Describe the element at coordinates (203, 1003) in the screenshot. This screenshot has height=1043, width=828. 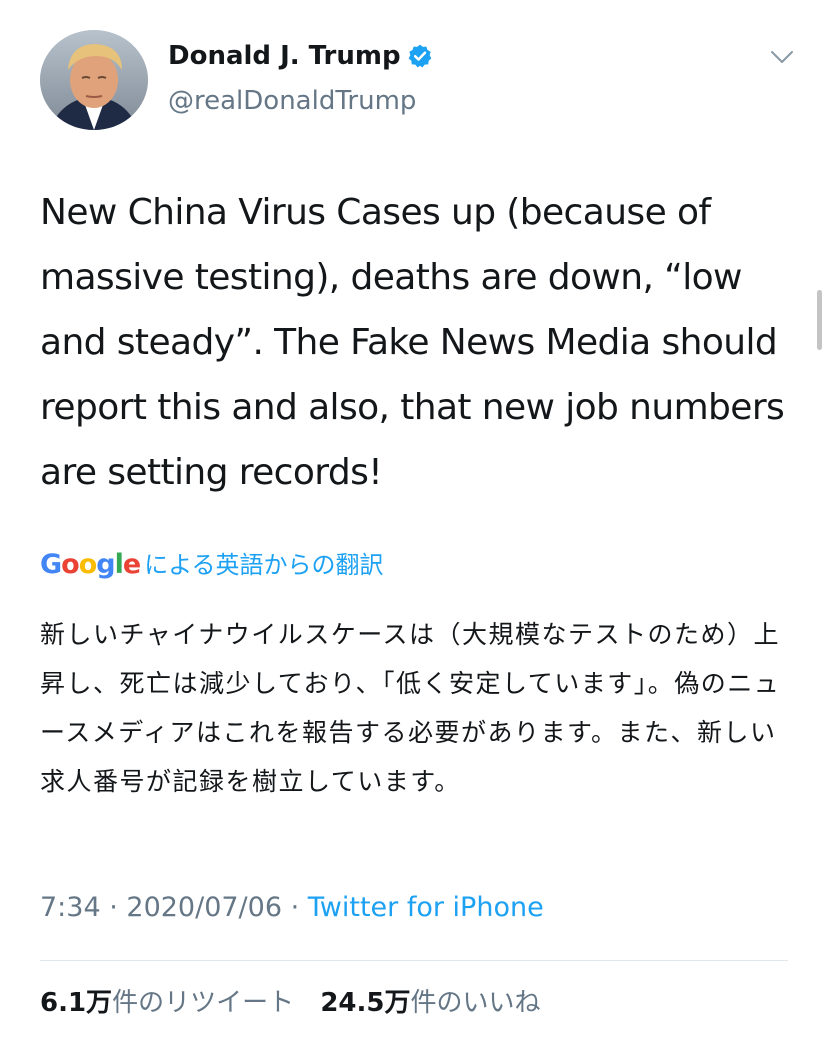
I see `retweets-label: 件のリツイート` at that location.